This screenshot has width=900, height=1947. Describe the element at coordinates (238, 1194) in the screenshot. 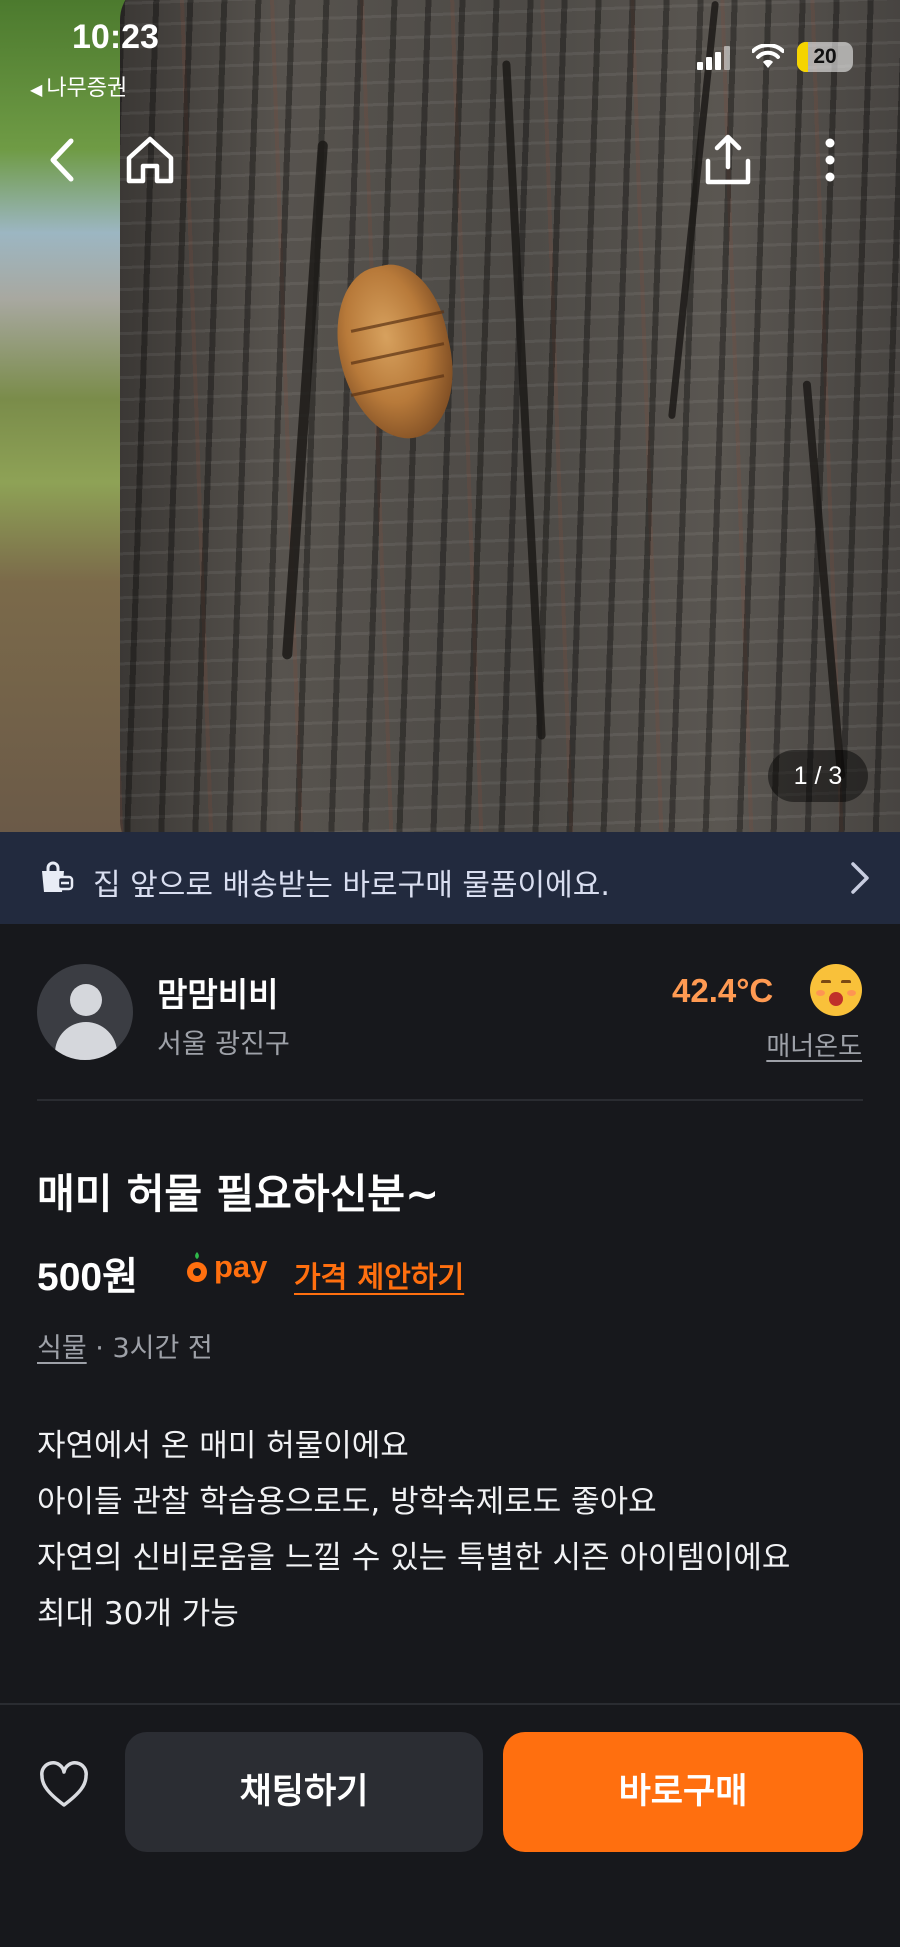

I see `product-title: 매미 허물 필요하신분~` at that location.